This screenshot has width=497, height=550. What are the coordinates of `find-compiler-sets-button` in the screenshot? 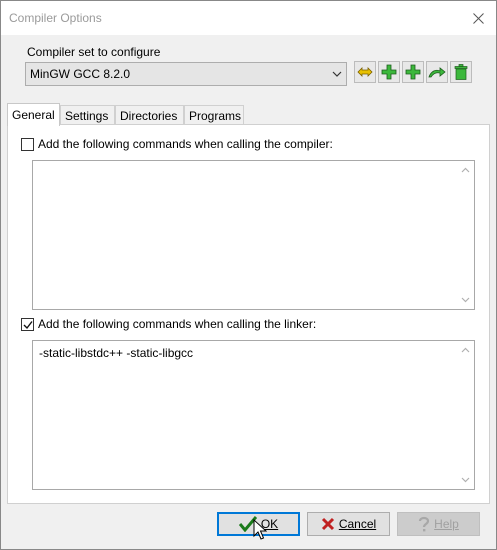 It's located at (437, 72).